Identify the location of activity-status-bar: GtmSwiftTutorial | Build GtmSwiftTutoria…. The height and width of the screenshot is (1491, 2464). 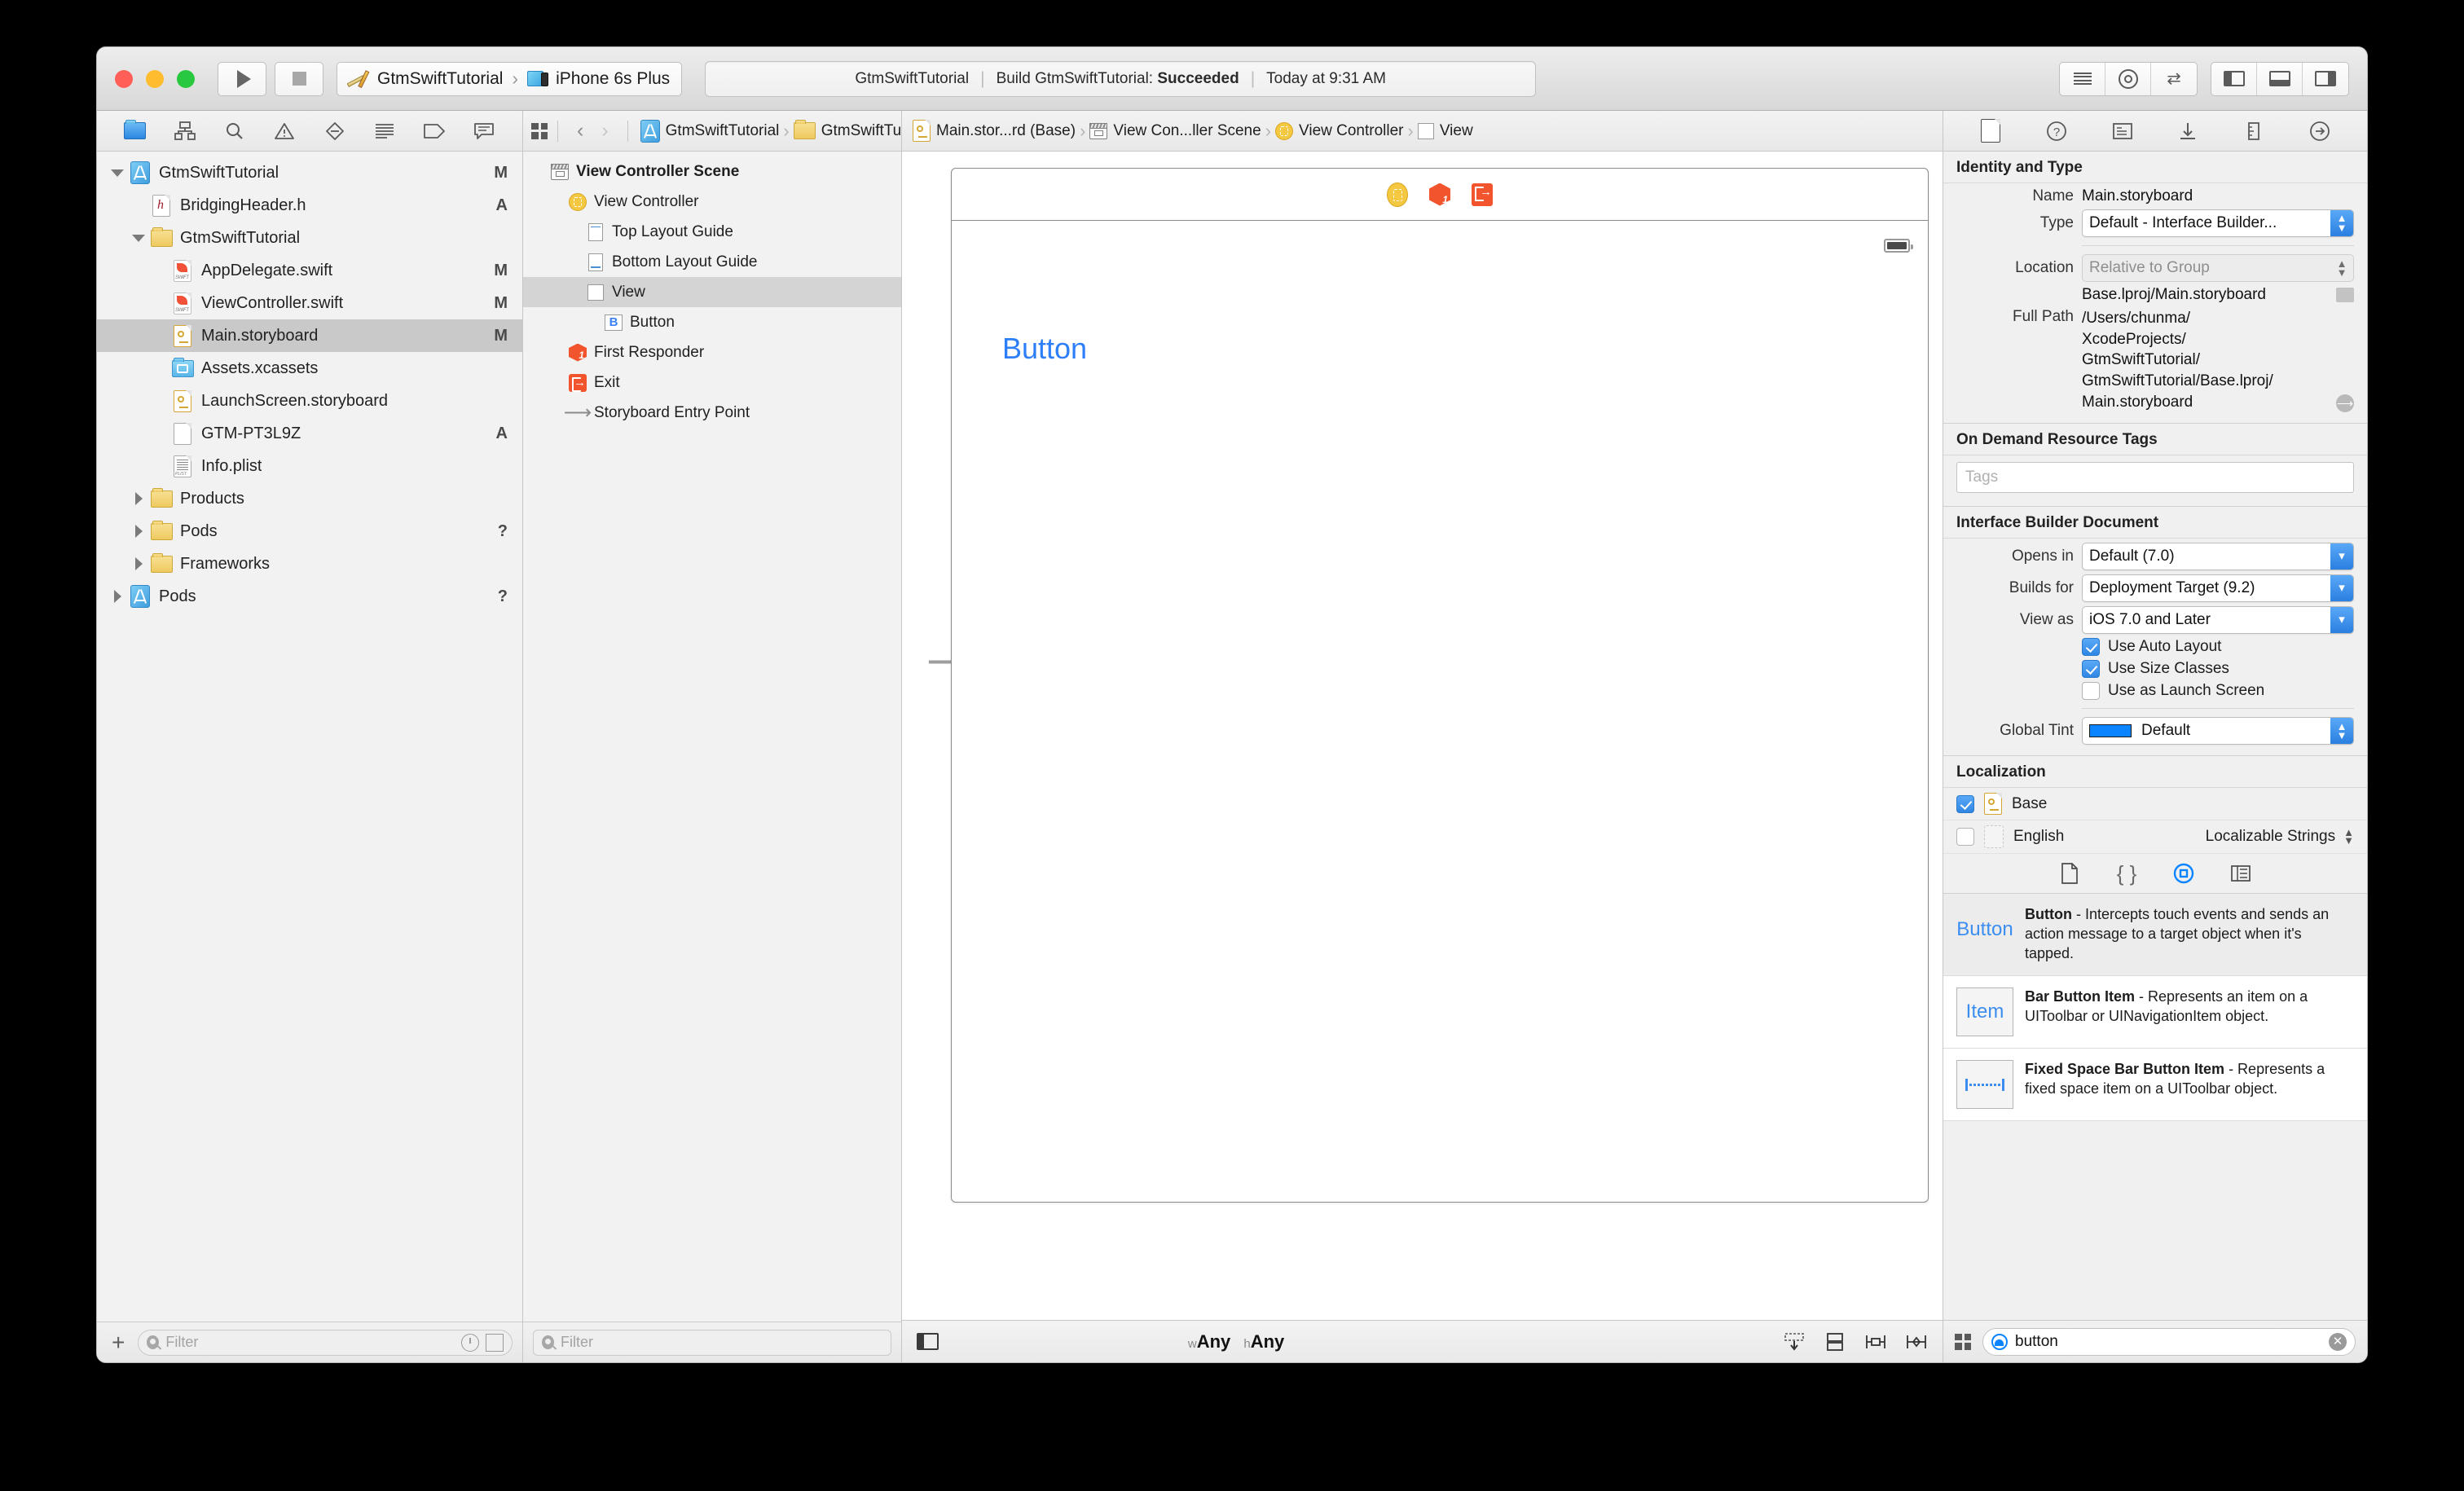
(1121, 78).